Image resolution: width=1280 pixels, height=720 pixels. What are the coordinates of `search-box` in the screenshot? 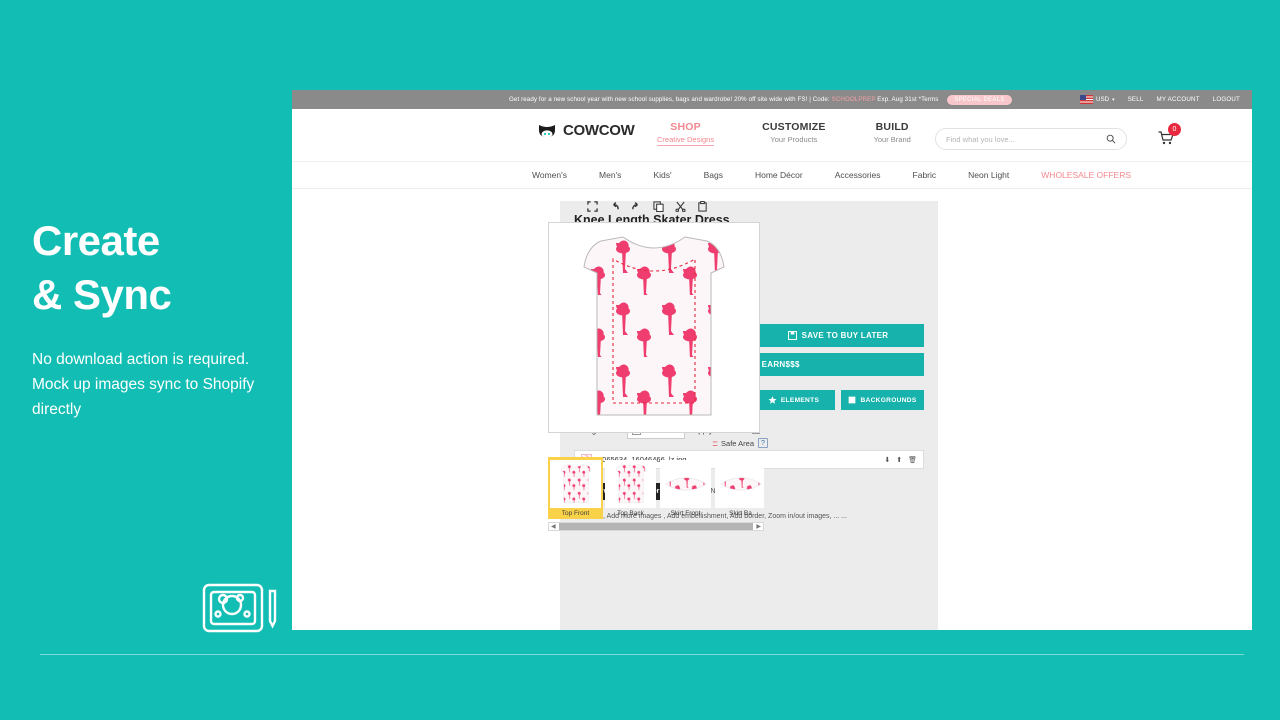 It's located at (1031, 139).